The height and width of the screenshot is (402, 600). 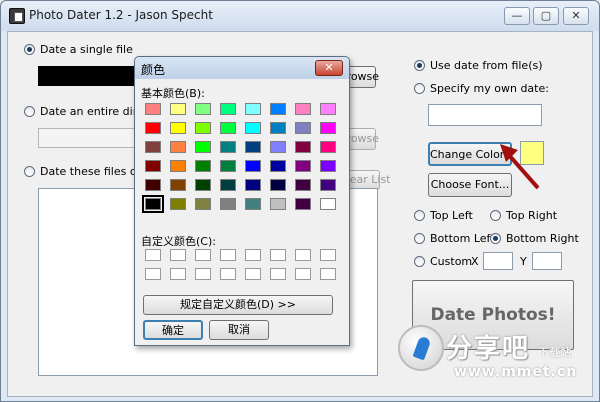 I want to click on single-file-radio, so click(x=29, y=49).